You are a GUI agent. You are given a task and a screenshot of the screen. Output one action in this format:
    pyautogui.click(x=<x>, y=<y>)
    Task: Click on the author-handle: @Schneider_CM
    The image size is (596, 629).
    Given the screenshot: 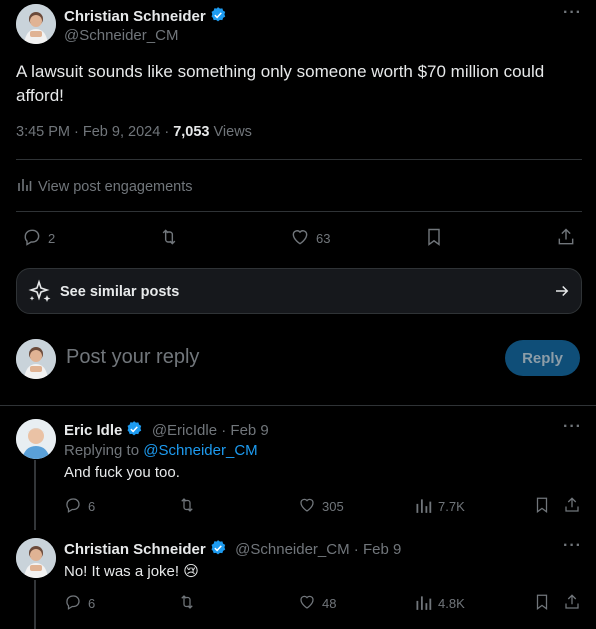 What is the action you would take?
    pyautogui.click(x=121, y=35)
    